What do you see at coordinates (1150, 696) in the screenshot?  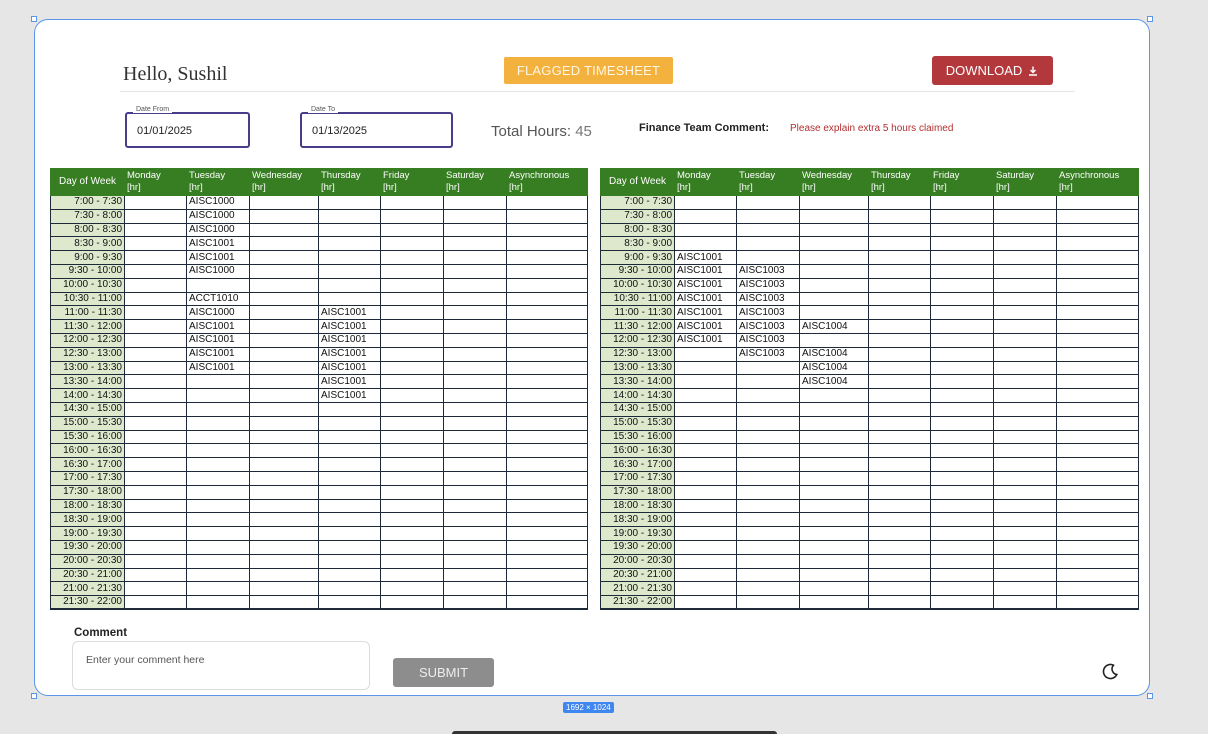 I see `resize-handle-bottom-right` at bounding box center [1150, 696].